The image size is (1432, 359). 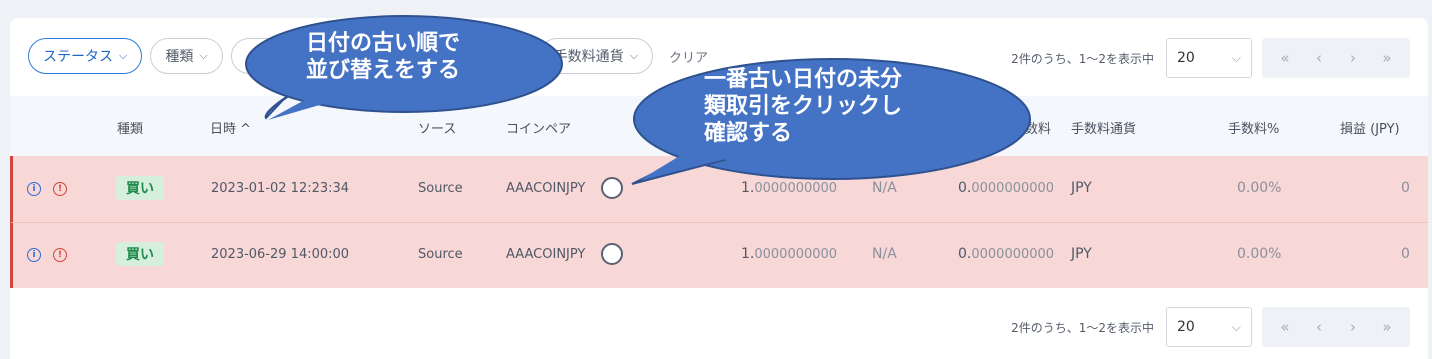 I want to click on sort-callout-text: 日付の古い順で 並び替えをする, so click(x=383, y=57).